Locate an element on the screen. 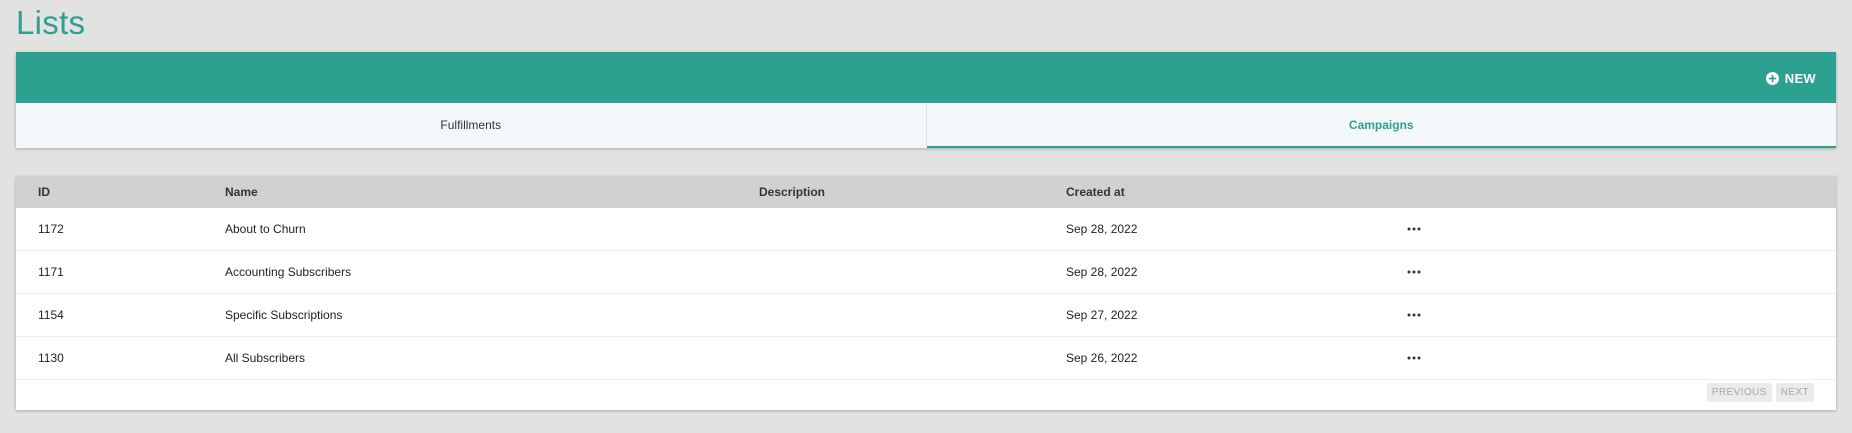 The width and height of the screenshot is (1852, 433). row-name: Specific Subscriptions is located at coordinates (284, 315).